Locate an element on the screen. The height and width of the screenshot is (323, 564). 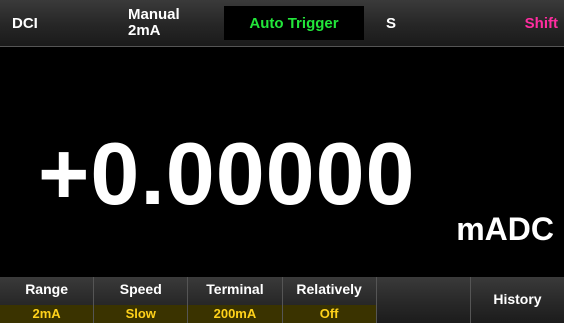
softkey-range: Range 2mA is located at coordinates (47, 300).